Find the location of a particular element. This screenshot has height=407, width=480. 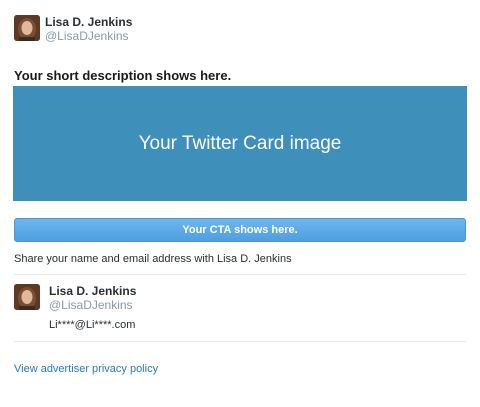

short-description: Your short description shows here. is located at coordinates (123, 75).